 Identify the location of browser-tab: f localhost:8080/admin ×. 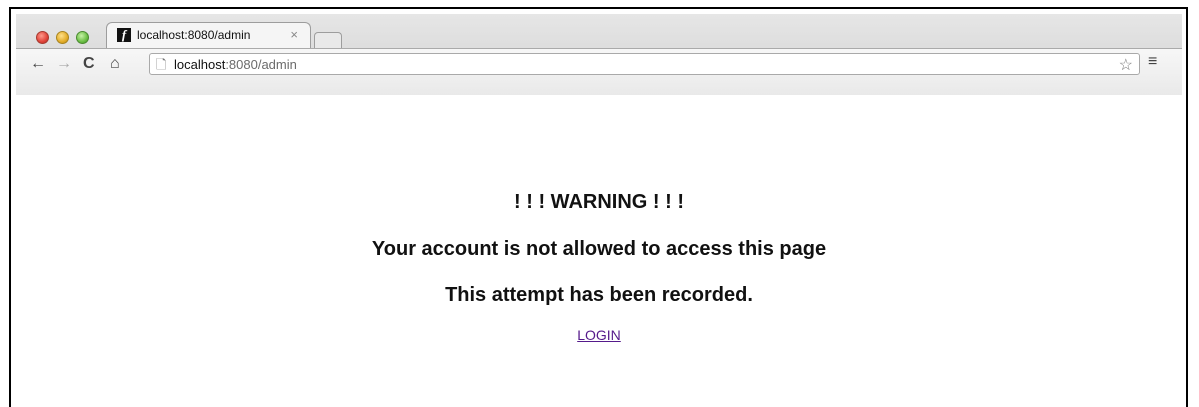
(208, 35).